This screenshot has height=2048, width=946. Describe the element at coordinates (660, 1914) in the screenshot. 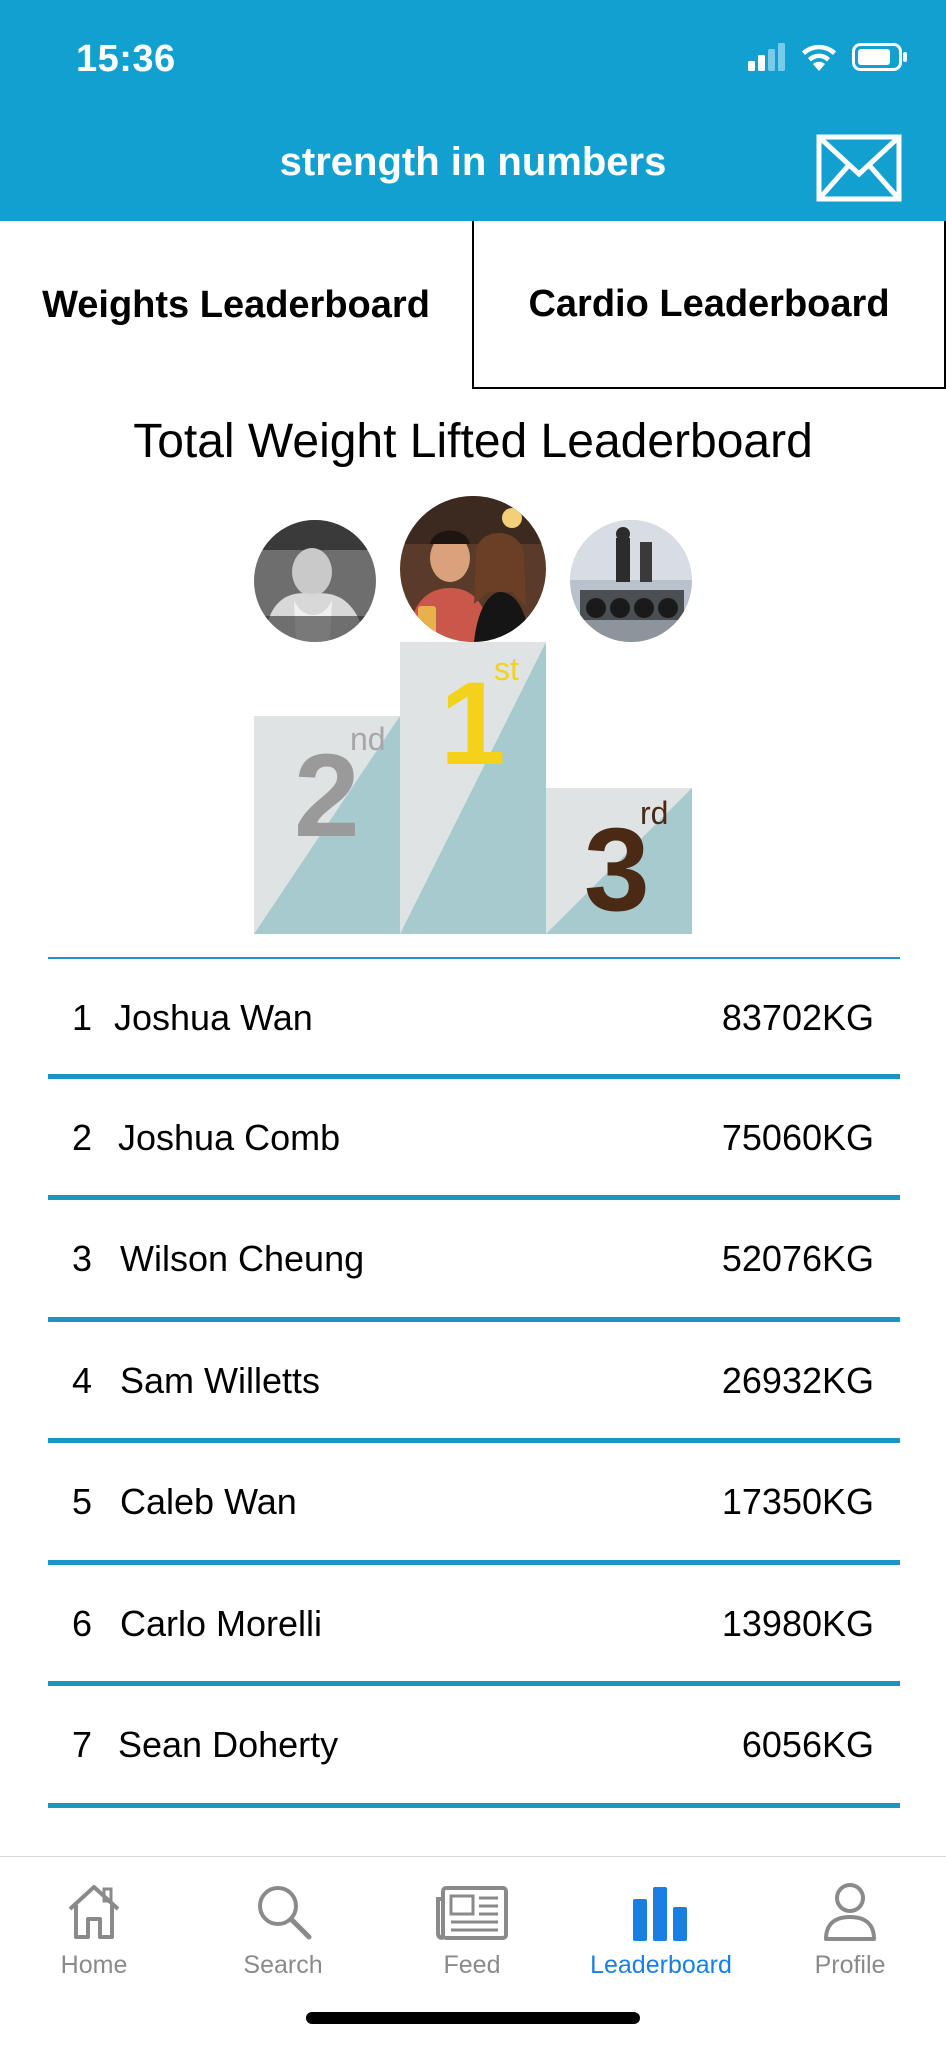

I see `bar-chart-icon` at that location.